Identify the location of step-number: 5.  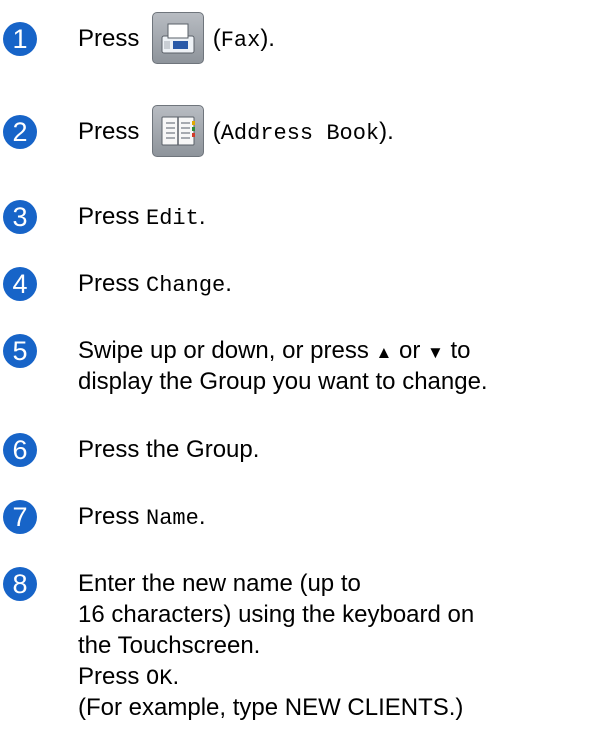
(20, 351).